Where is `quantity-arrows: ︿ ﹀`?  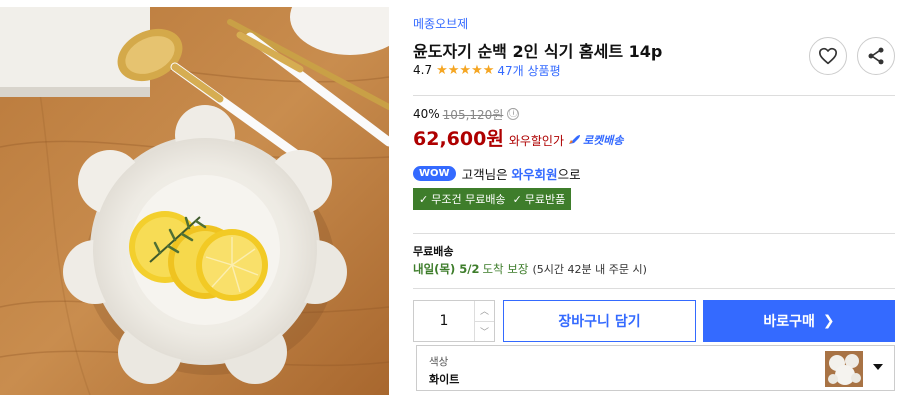
quantity-arrows: ︿ ﹀ is located at coordinates (484, 321).